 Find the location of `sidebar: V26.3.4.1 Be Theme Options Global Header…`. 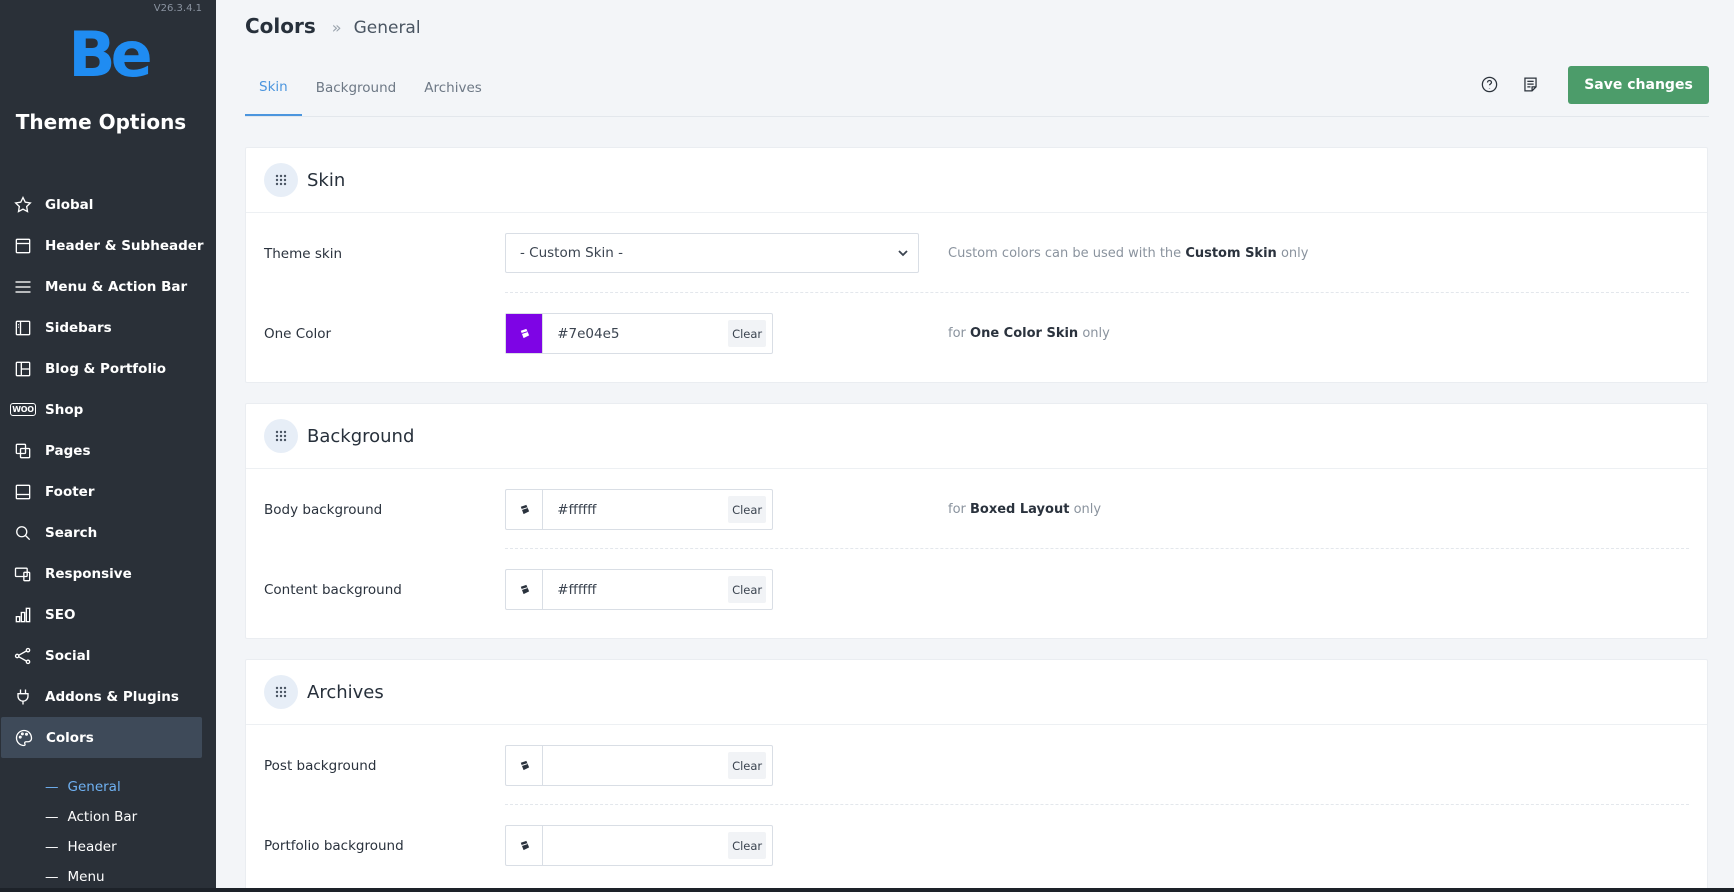

sidebar: V26.3.4.1 Be Theme Options Global Header… is located at coordinates (108, 444).